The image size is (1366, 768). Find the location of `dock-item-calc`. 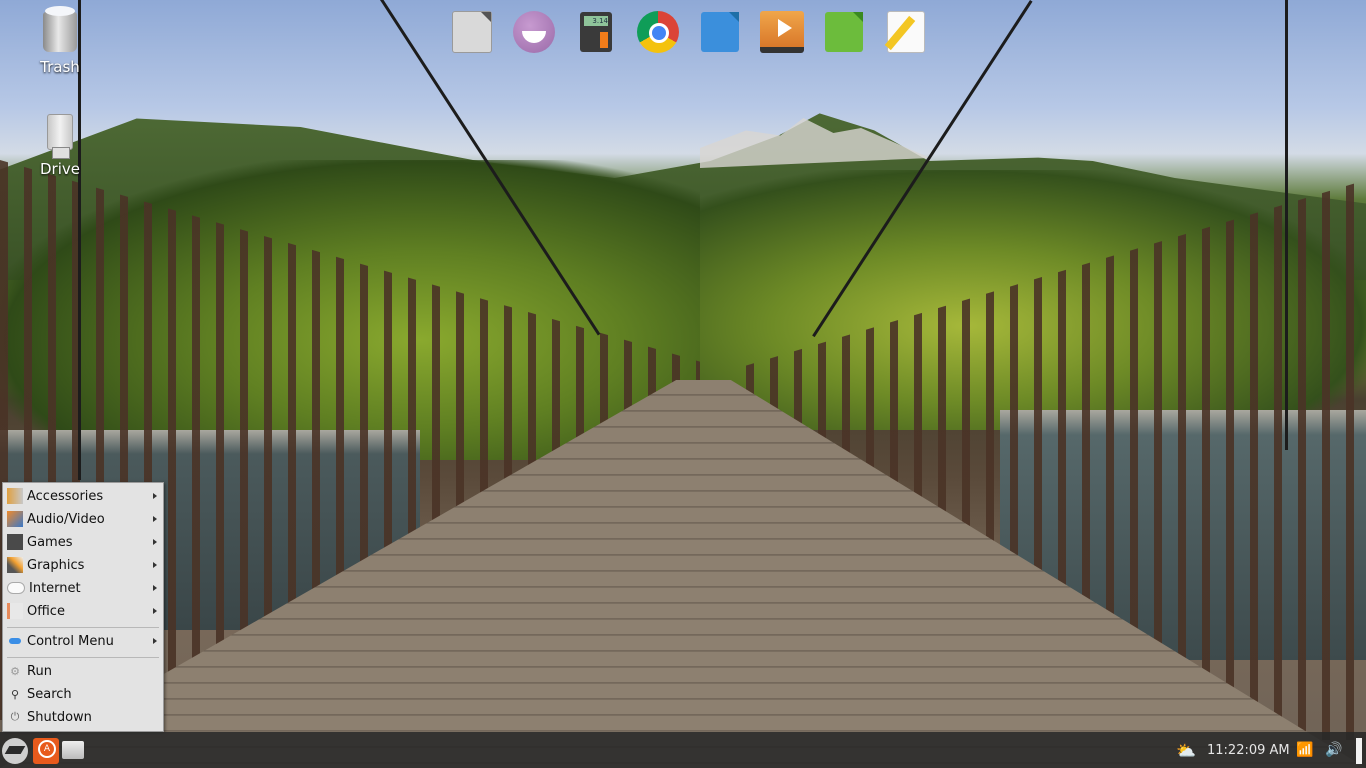

dock-item-calc is located at coordinates (844, 32).